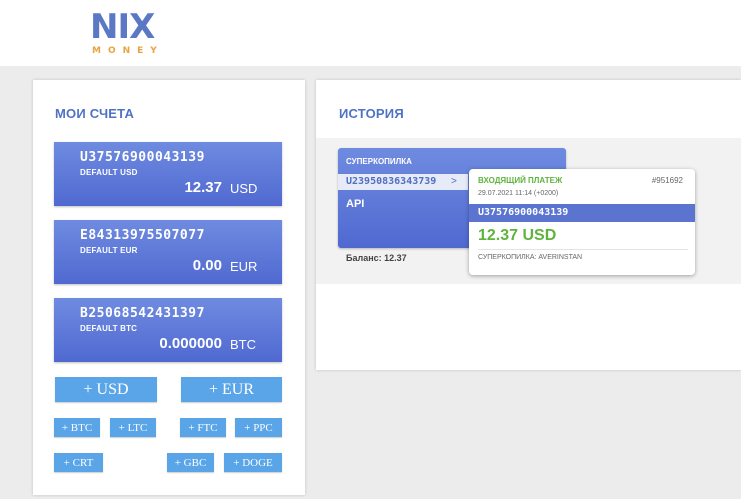  What do you see at coordinates (142, 313) in the screenshot?
I see `account-id: B25068542431397` at bounding box center [142, 313].